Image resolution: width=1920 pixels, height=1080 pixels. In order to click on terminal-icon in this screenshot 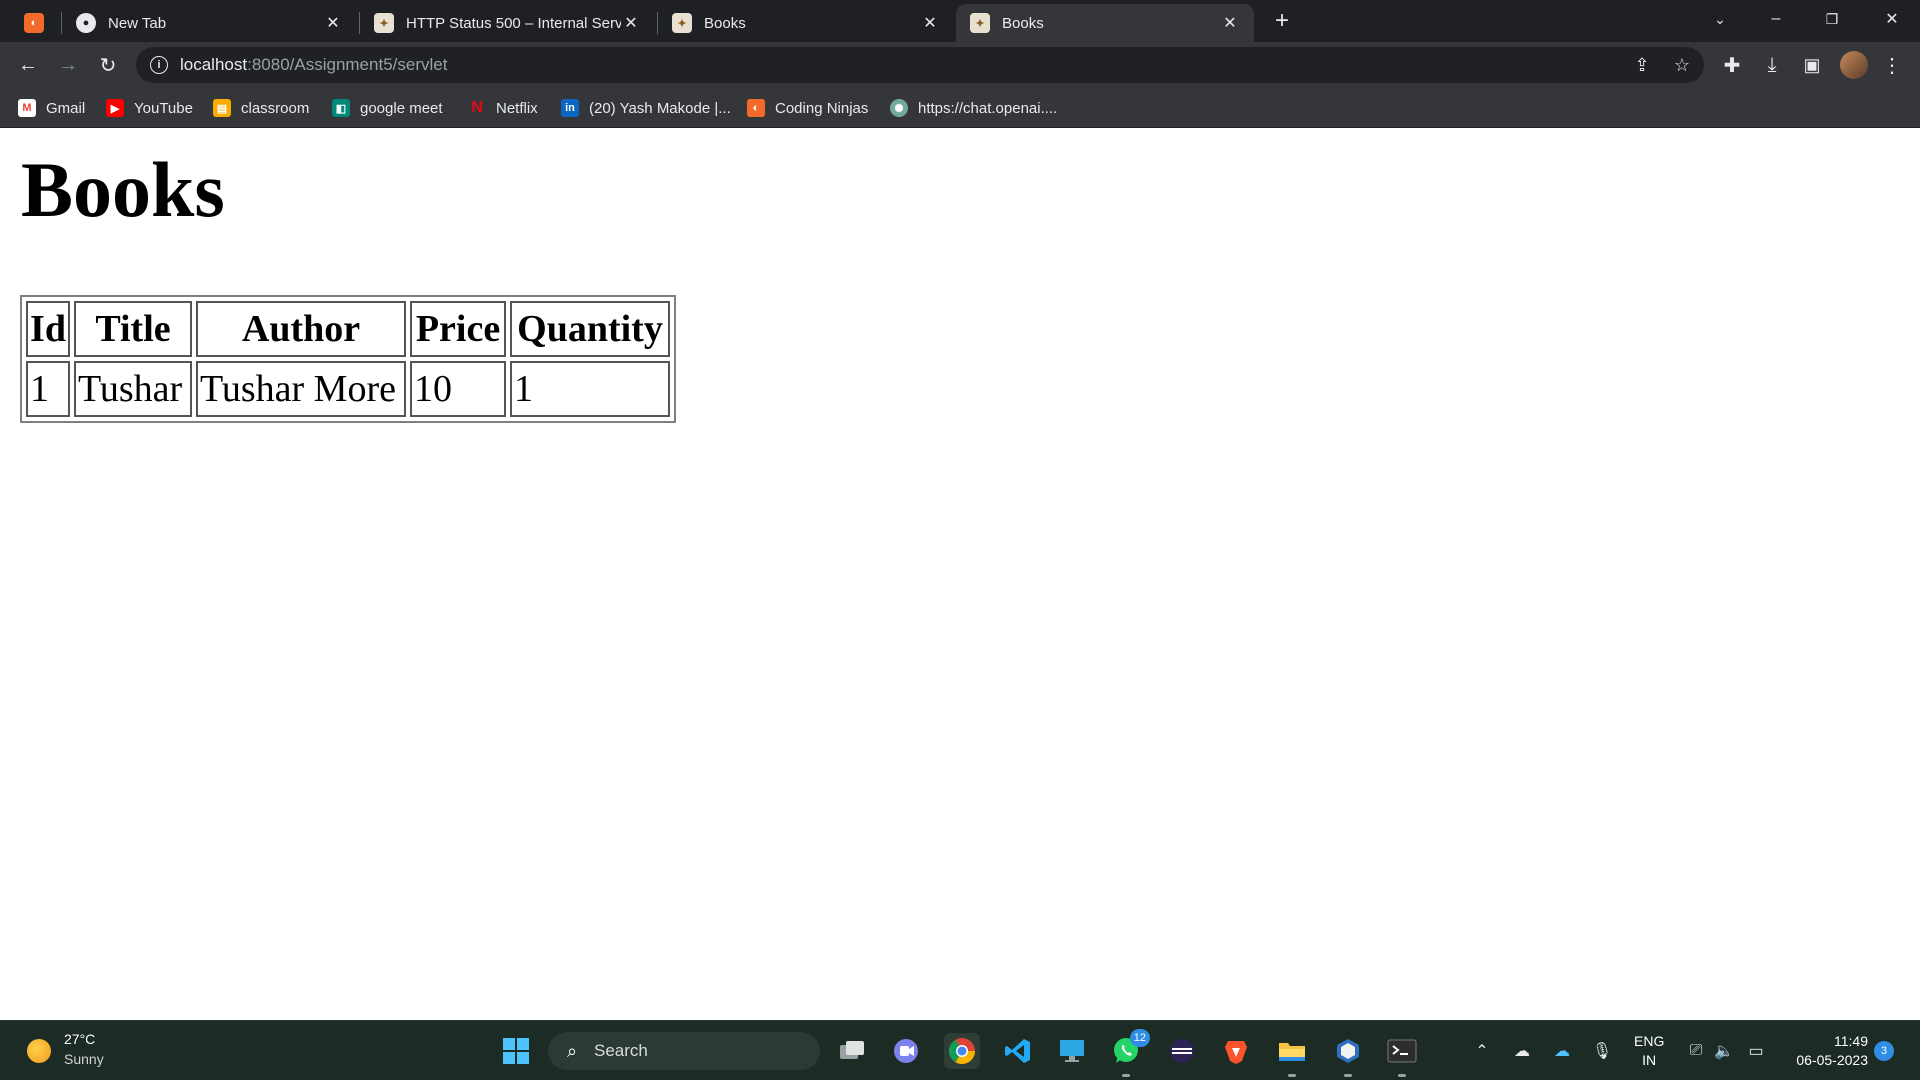, I will do `click(1402, 1051)`.